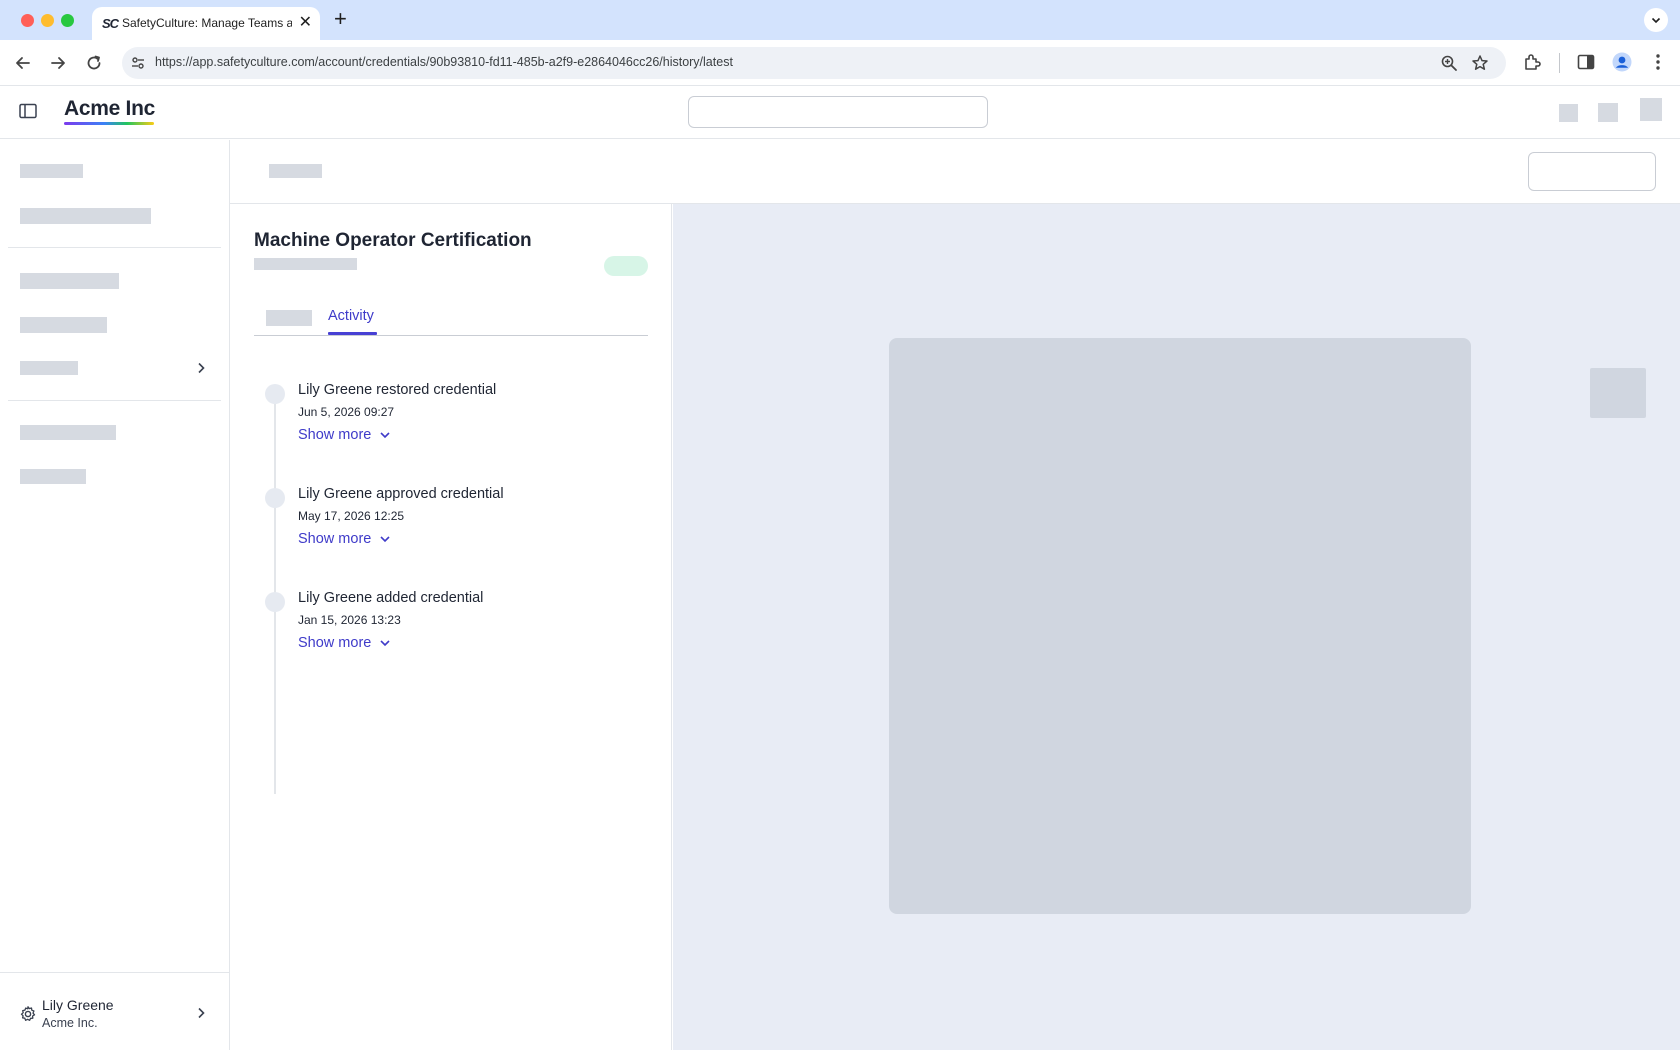 This screenshot has height=1050, width=1680. I want to click on forward-button, so click(58, 63).